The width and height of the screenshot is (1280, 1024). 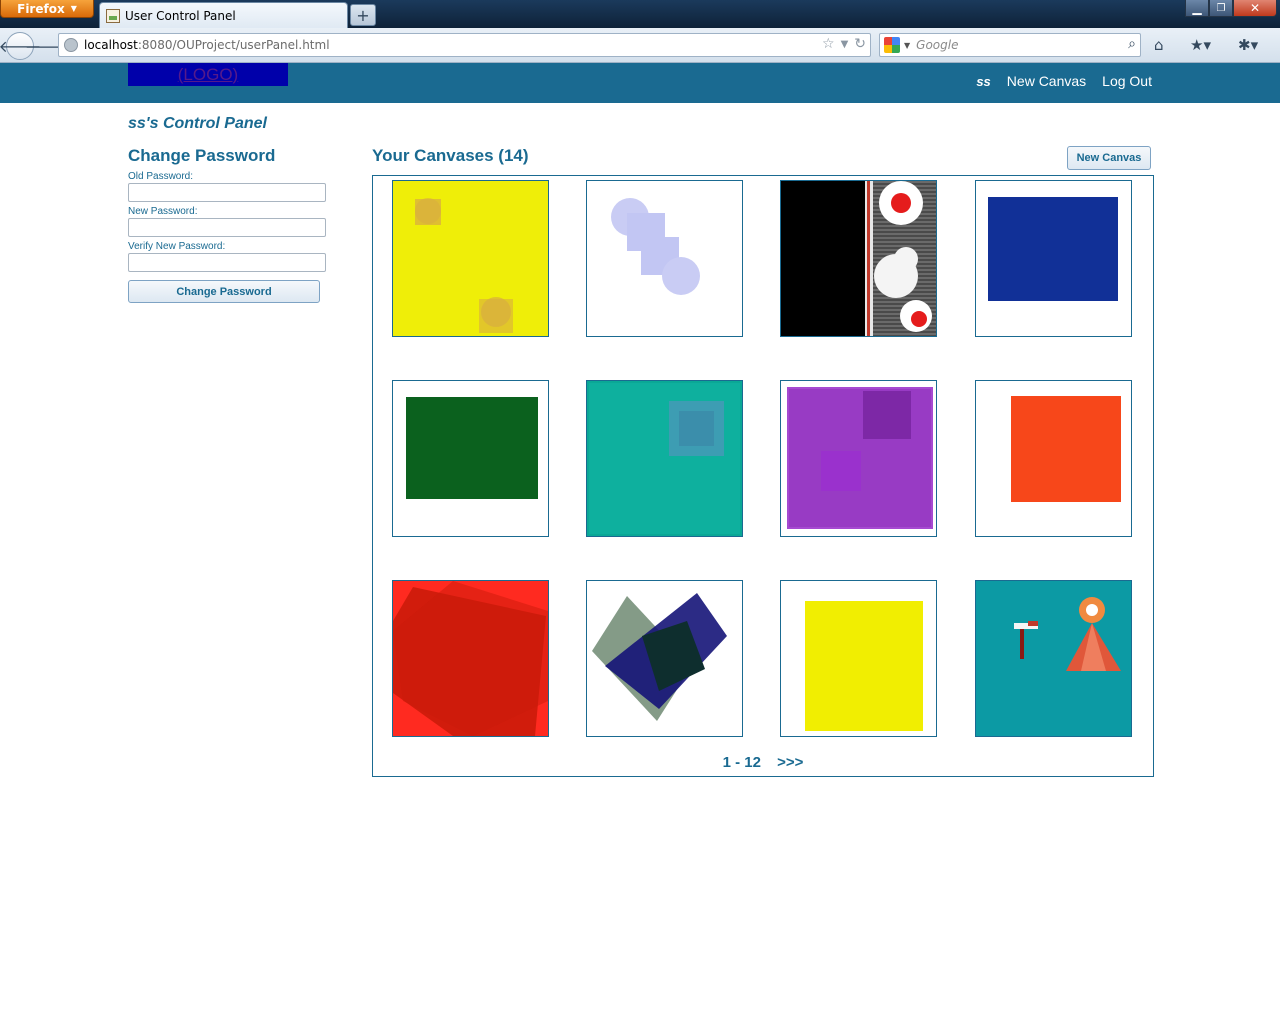 What do you see at coordinates (640, 83) in the screenshot?
I see `site-header: (LOGO) ss New Canvas Log Out` at bounding box center [640, 83].